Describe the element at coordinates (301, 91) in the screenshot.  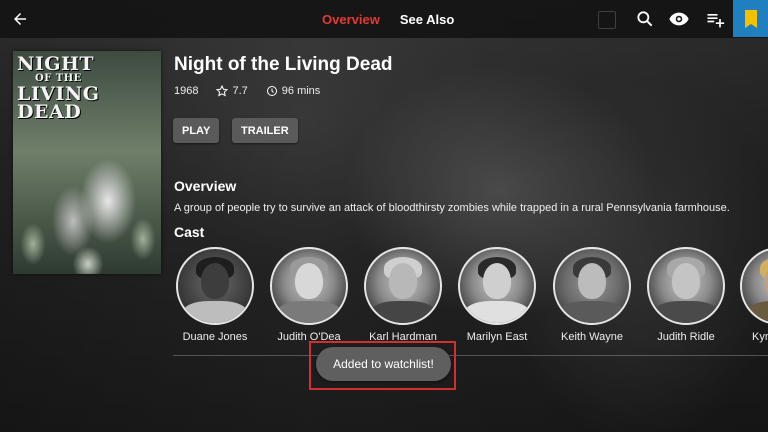
I see `runtime-text: 96 mins` at that location.